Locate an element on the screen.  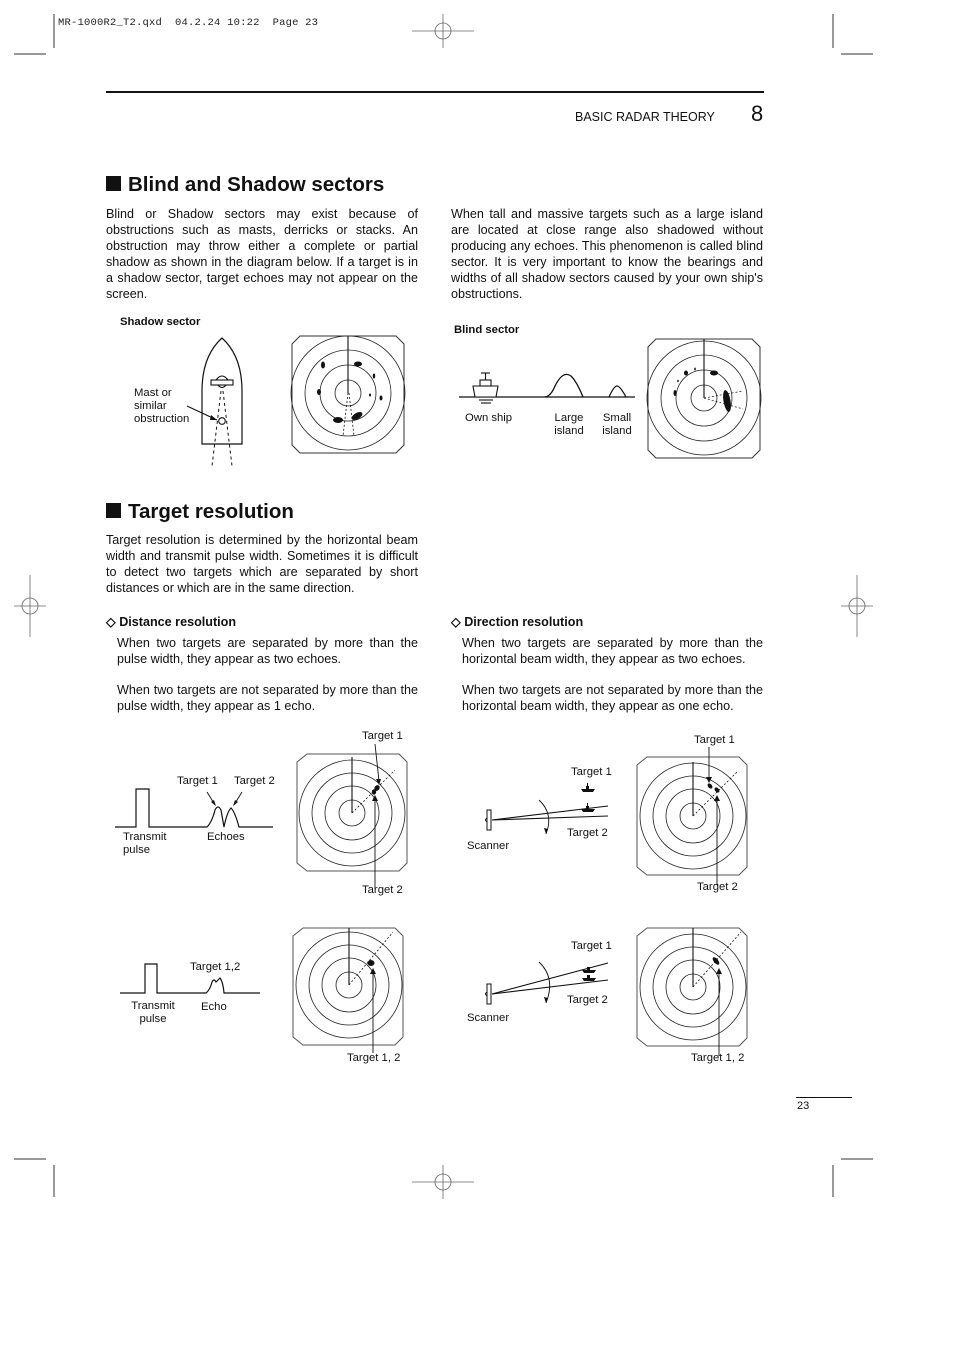
subheading-direction-resolution: ◇ Direction resolution is located at coordinates (517, 622).